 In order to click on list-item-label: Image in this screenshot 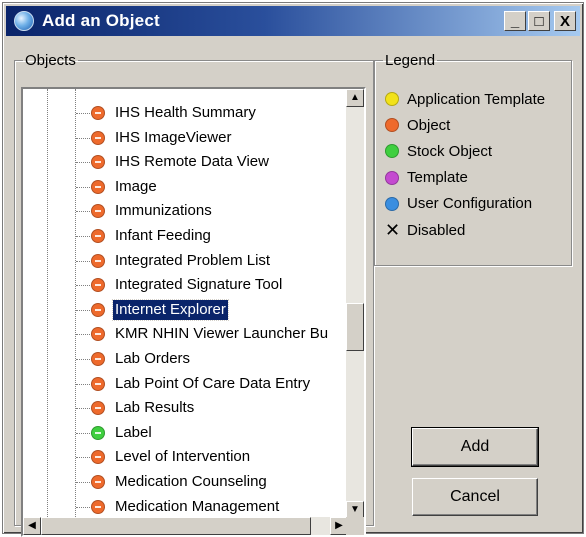, I will do `click(136, 186)`.